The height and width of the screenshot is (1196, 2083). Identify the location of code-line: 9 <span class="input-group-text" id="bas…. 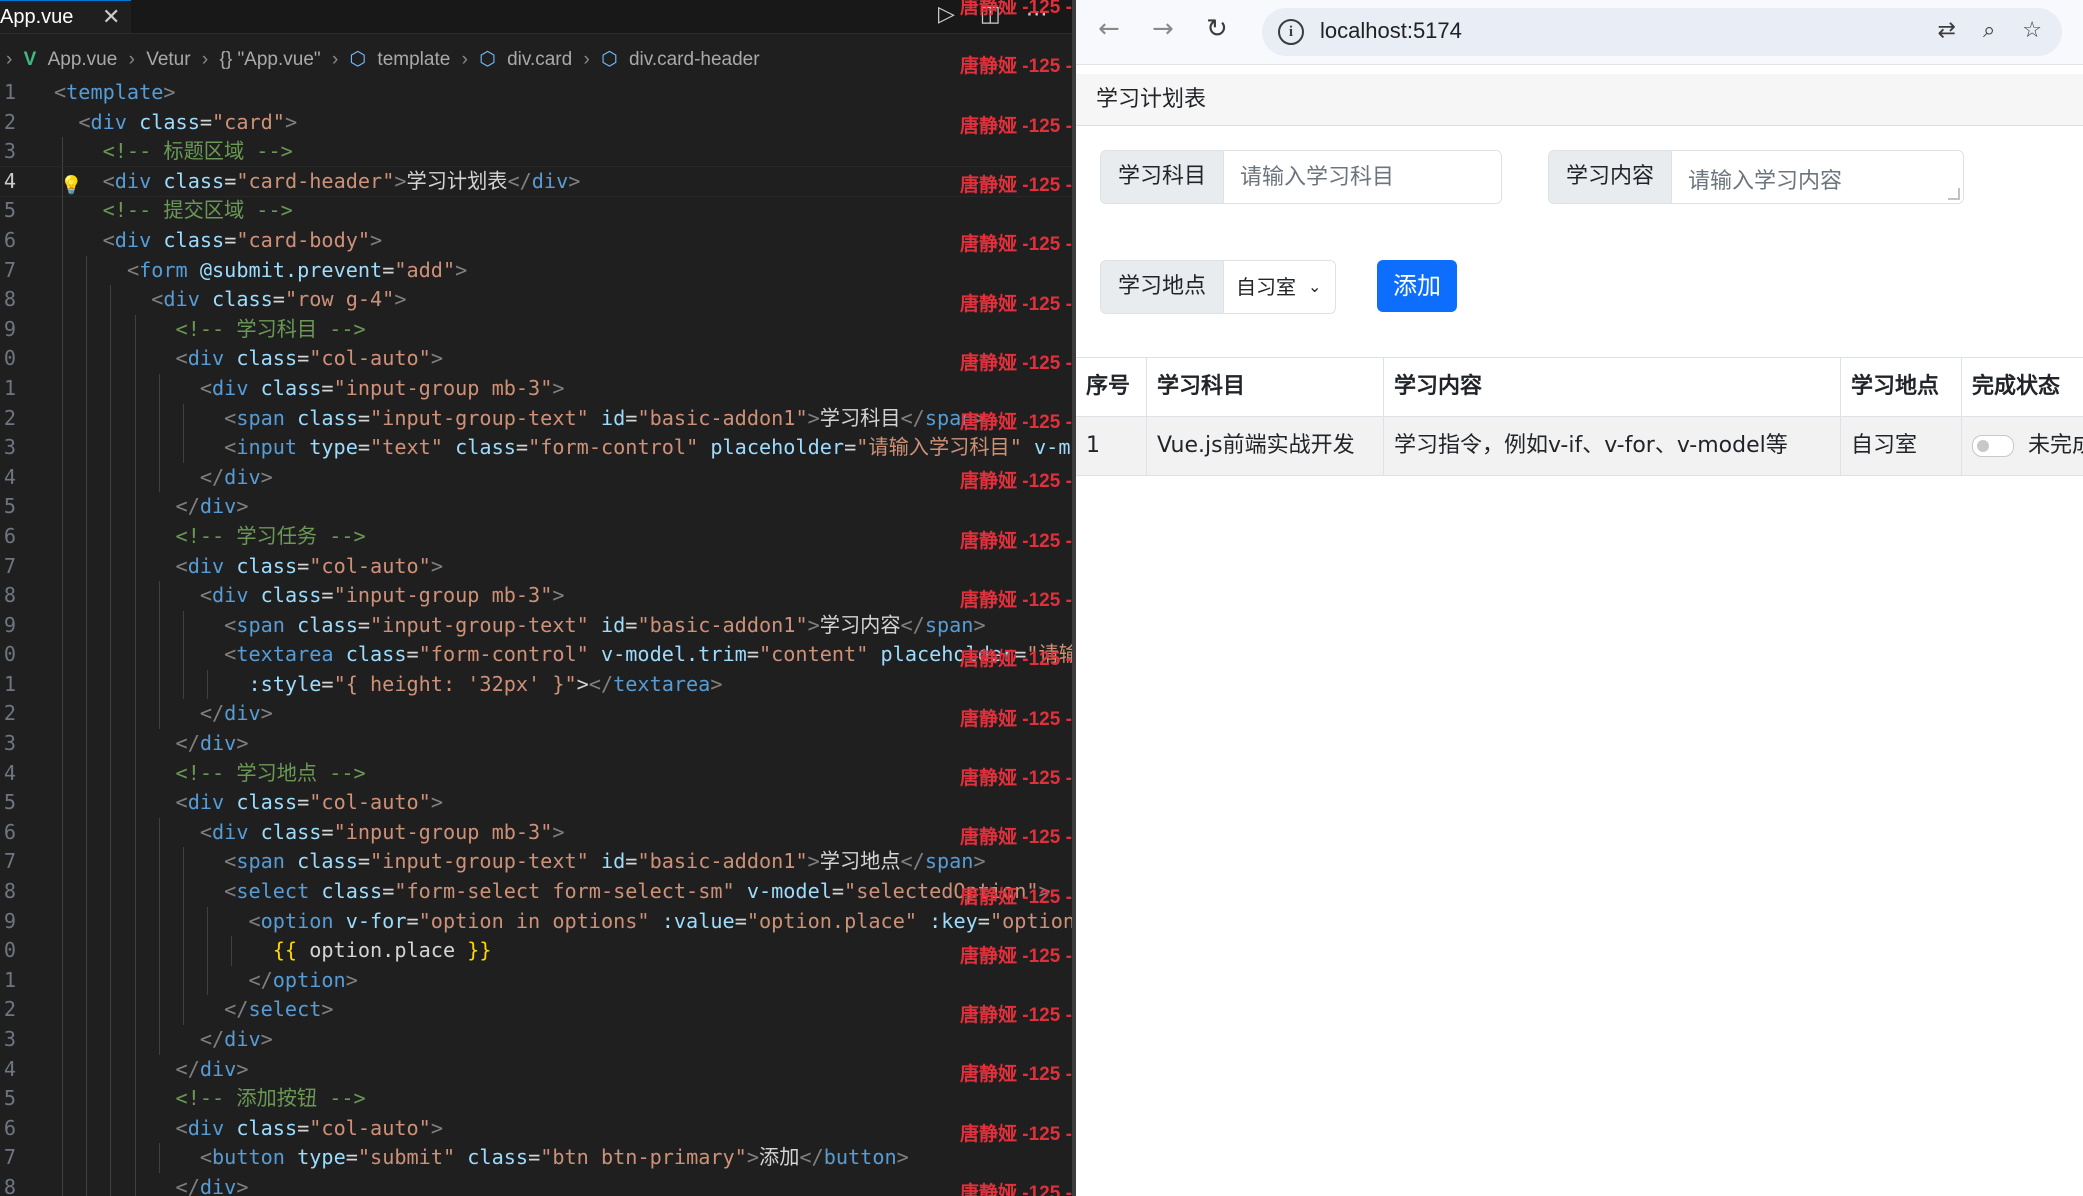
(536, 625).